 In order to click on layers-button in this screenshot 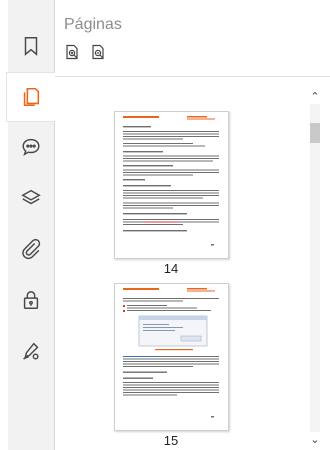, I will do `click(31, 198)`.